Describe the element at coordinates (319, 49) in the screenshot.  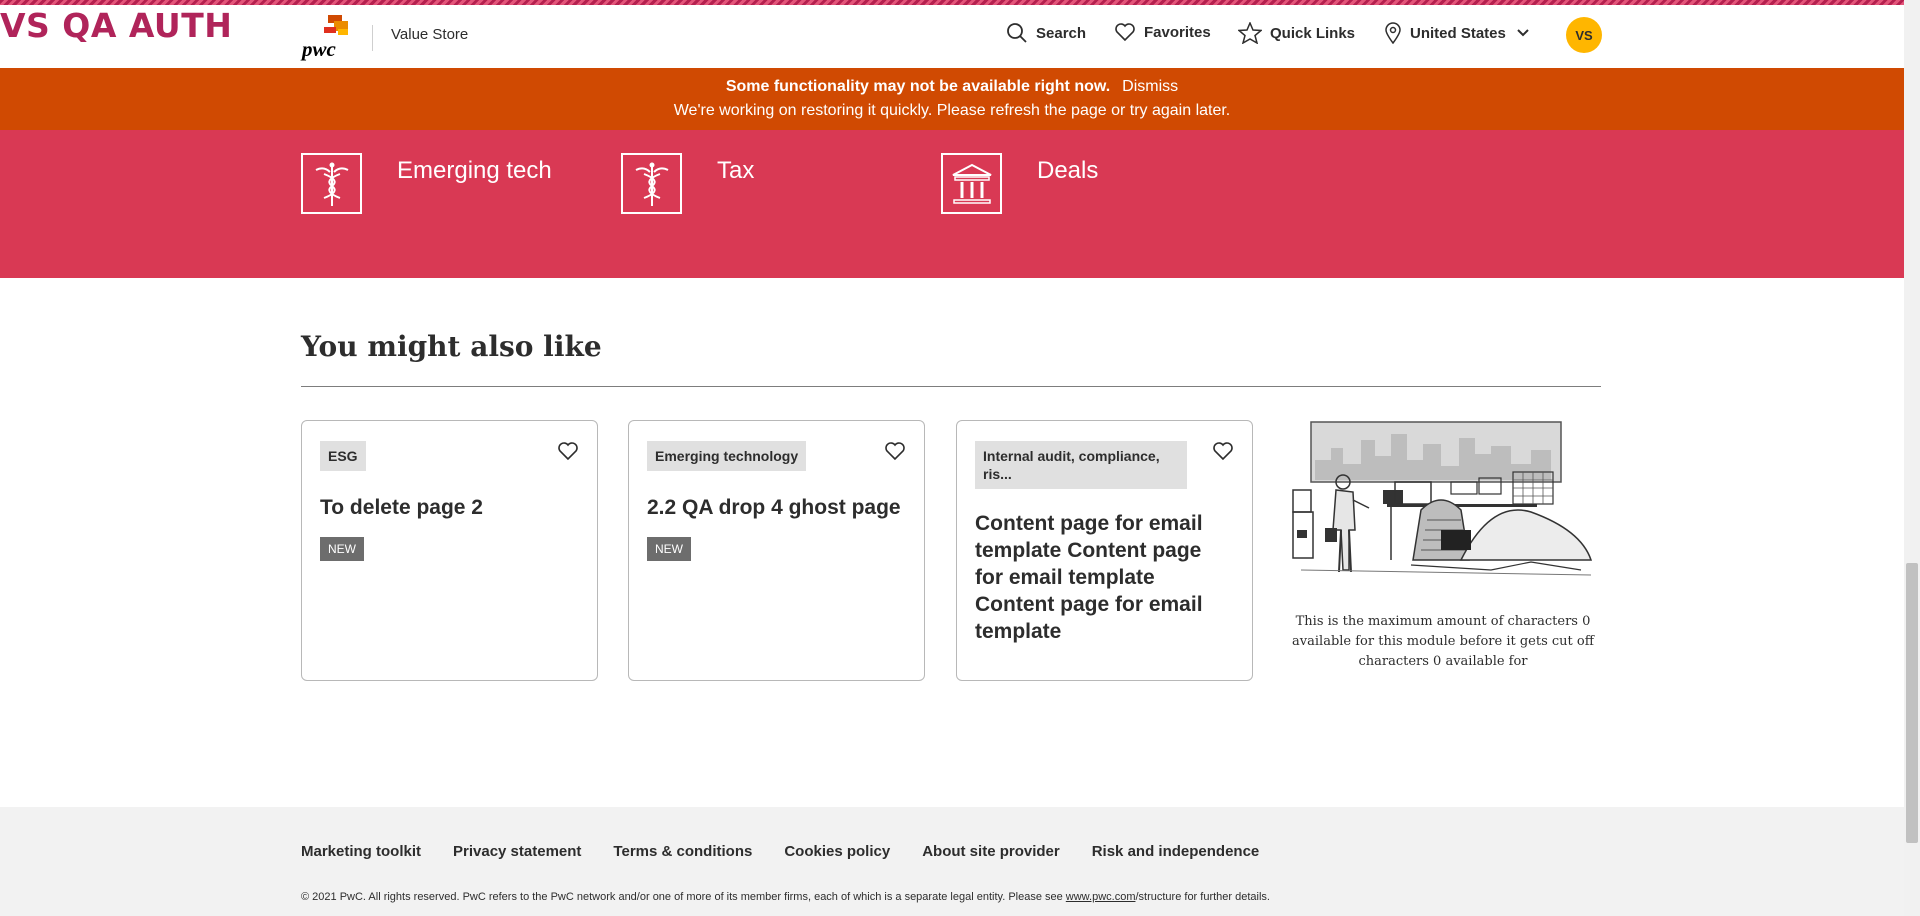
I see `brand-wordmark: pwc` at that location.